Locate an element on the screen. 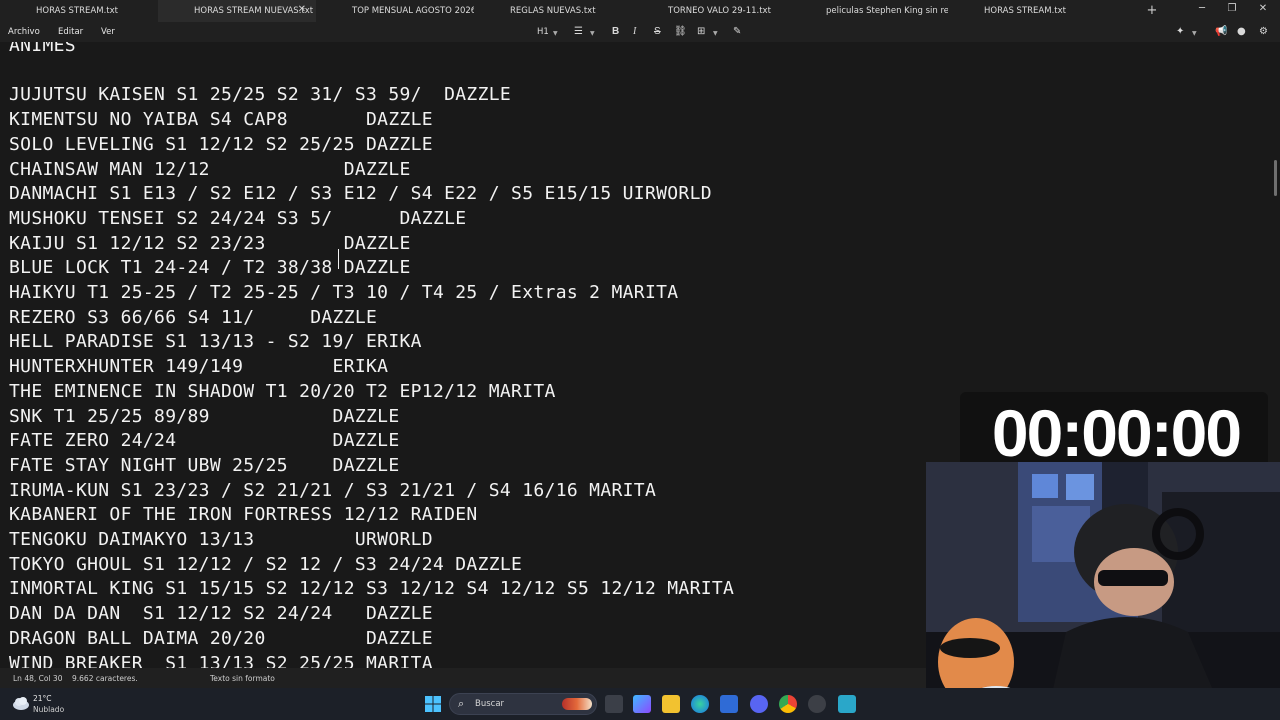 Image resolution: width=1280 pixels, height=720 pixels. link-icon: ⛓ is located at coordinates (680, 31).